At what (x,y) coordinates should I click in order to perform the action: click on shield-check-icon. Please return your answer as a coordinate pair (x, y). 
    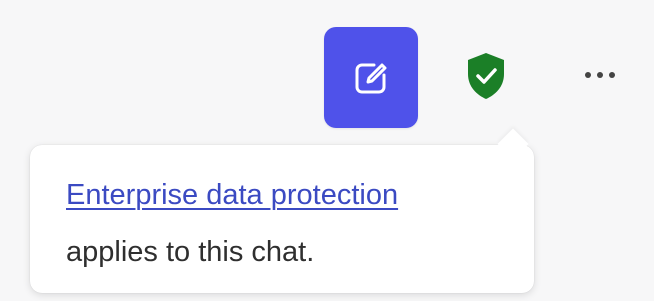
    Looking at the image, I should click on (486, 76).